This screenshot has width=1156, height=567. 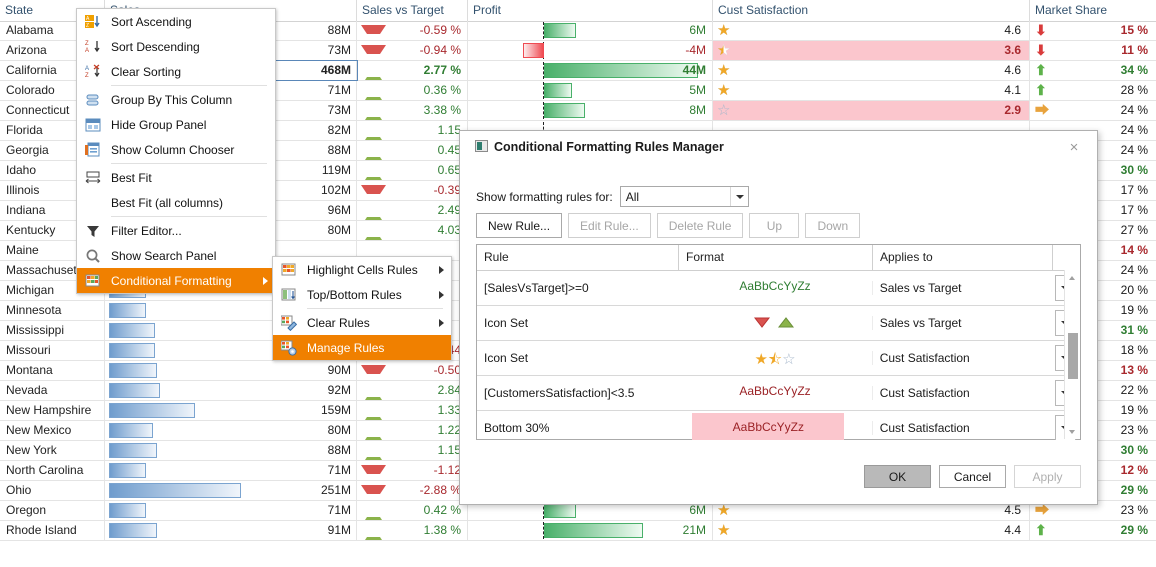 I want to click on column-header-cust-satisfaction: Cust Satisfaction, so click(x=871, y=10).